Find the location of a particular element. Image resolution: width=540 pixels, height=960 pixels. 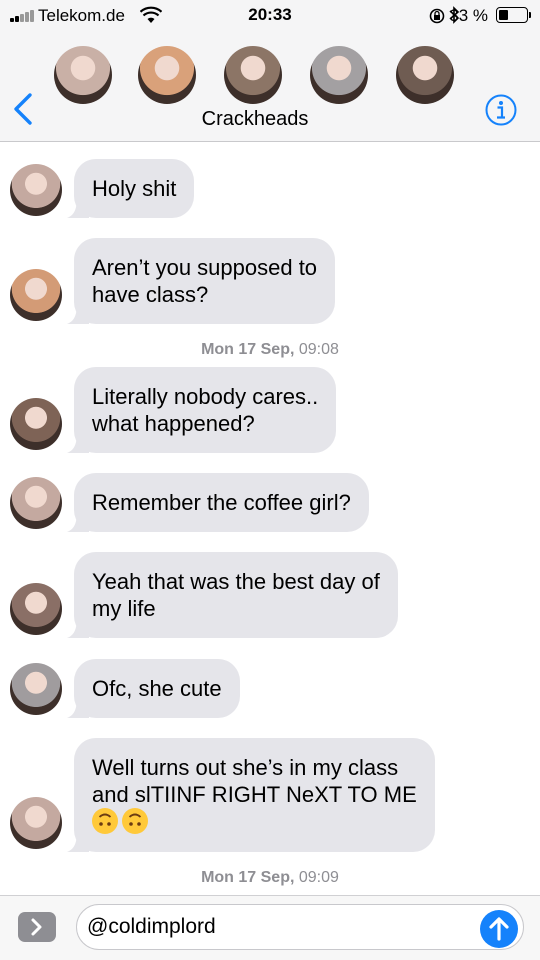

app-drawer-button is located at coordinates (37, 927).